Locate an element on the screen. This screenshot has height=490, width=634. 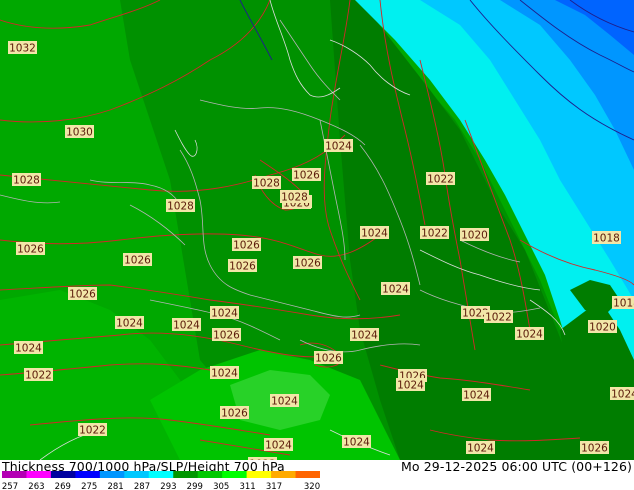
valid-time: Mo 29-12-2025 06:00 UTC (00+126) is located at coordinates (516, 466).